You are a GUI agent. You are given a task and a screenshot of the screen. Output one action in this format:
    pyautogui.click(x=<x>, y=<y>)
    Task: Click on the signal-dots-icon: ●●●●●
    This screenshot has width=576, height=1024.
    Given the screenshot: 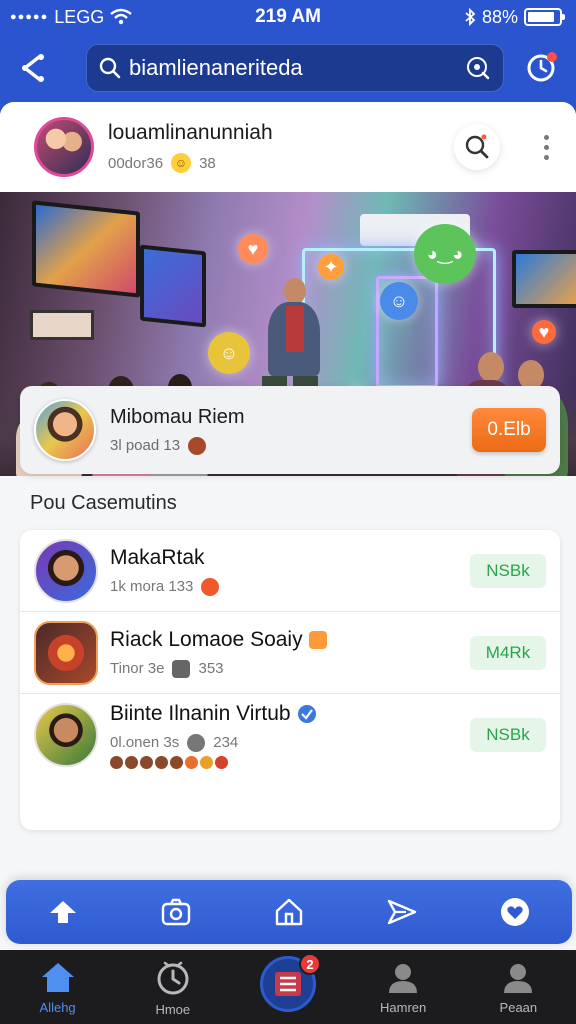 What is the action you would take?
    pyautogui.click(x=29, y=17)
    